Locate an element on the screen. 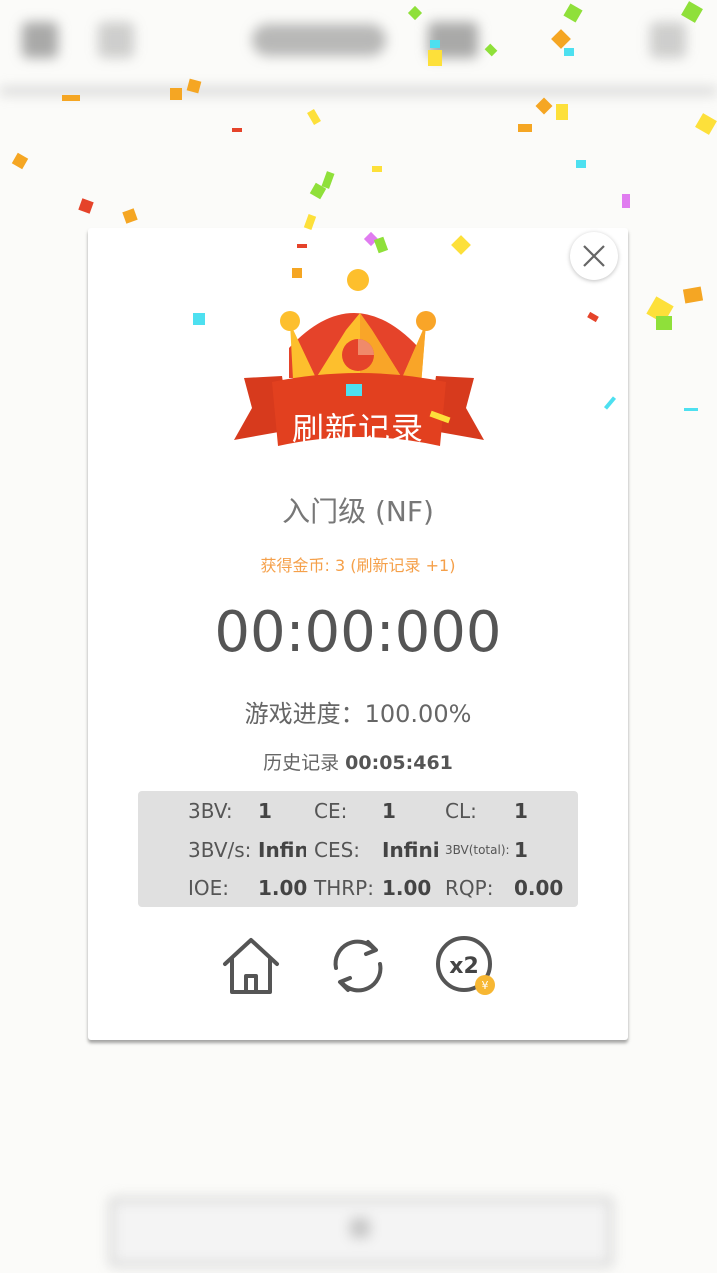  home-icon is located at coordinates (251, 966).